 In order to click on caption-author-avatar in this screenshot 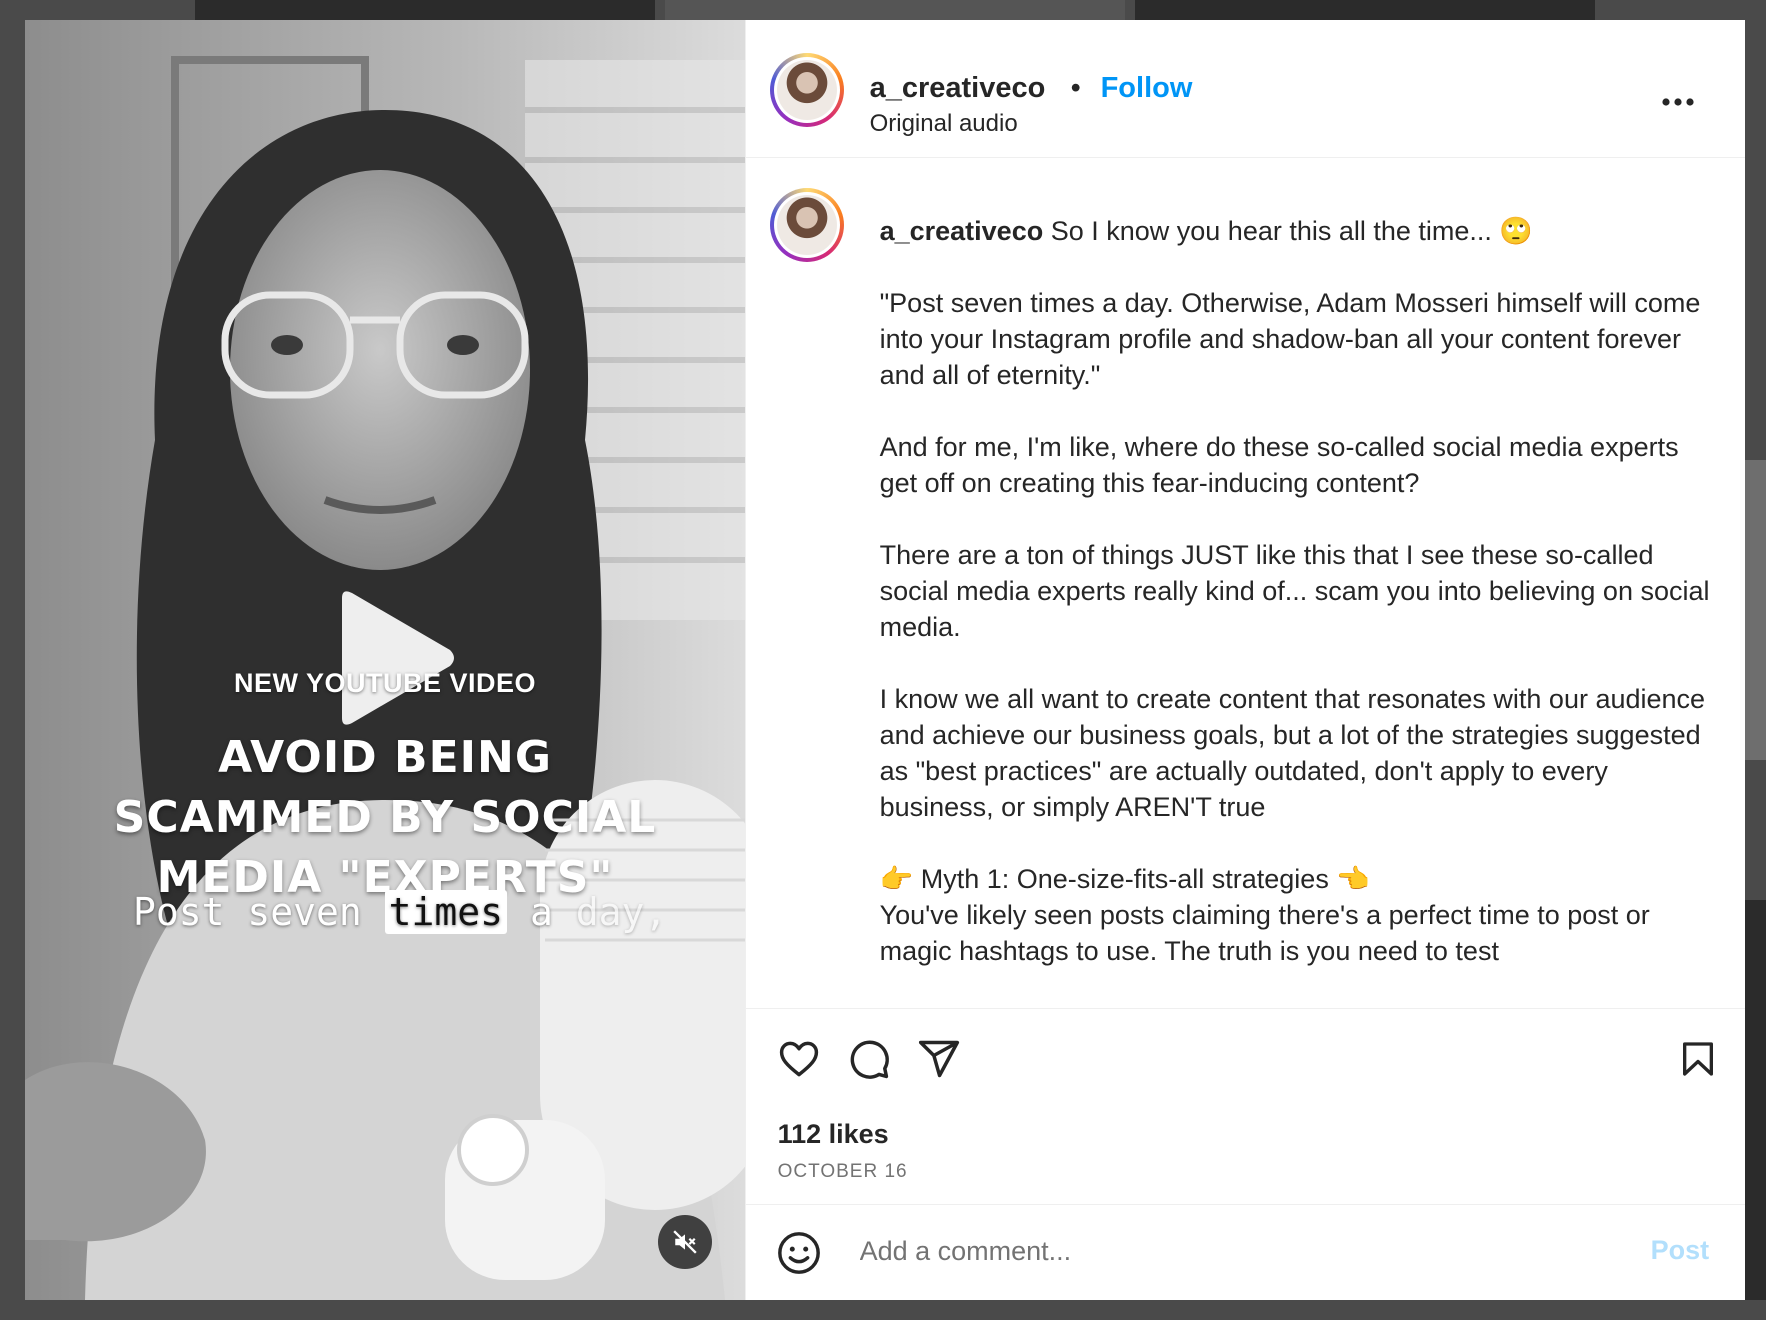, I will do `click(806, 225)`.